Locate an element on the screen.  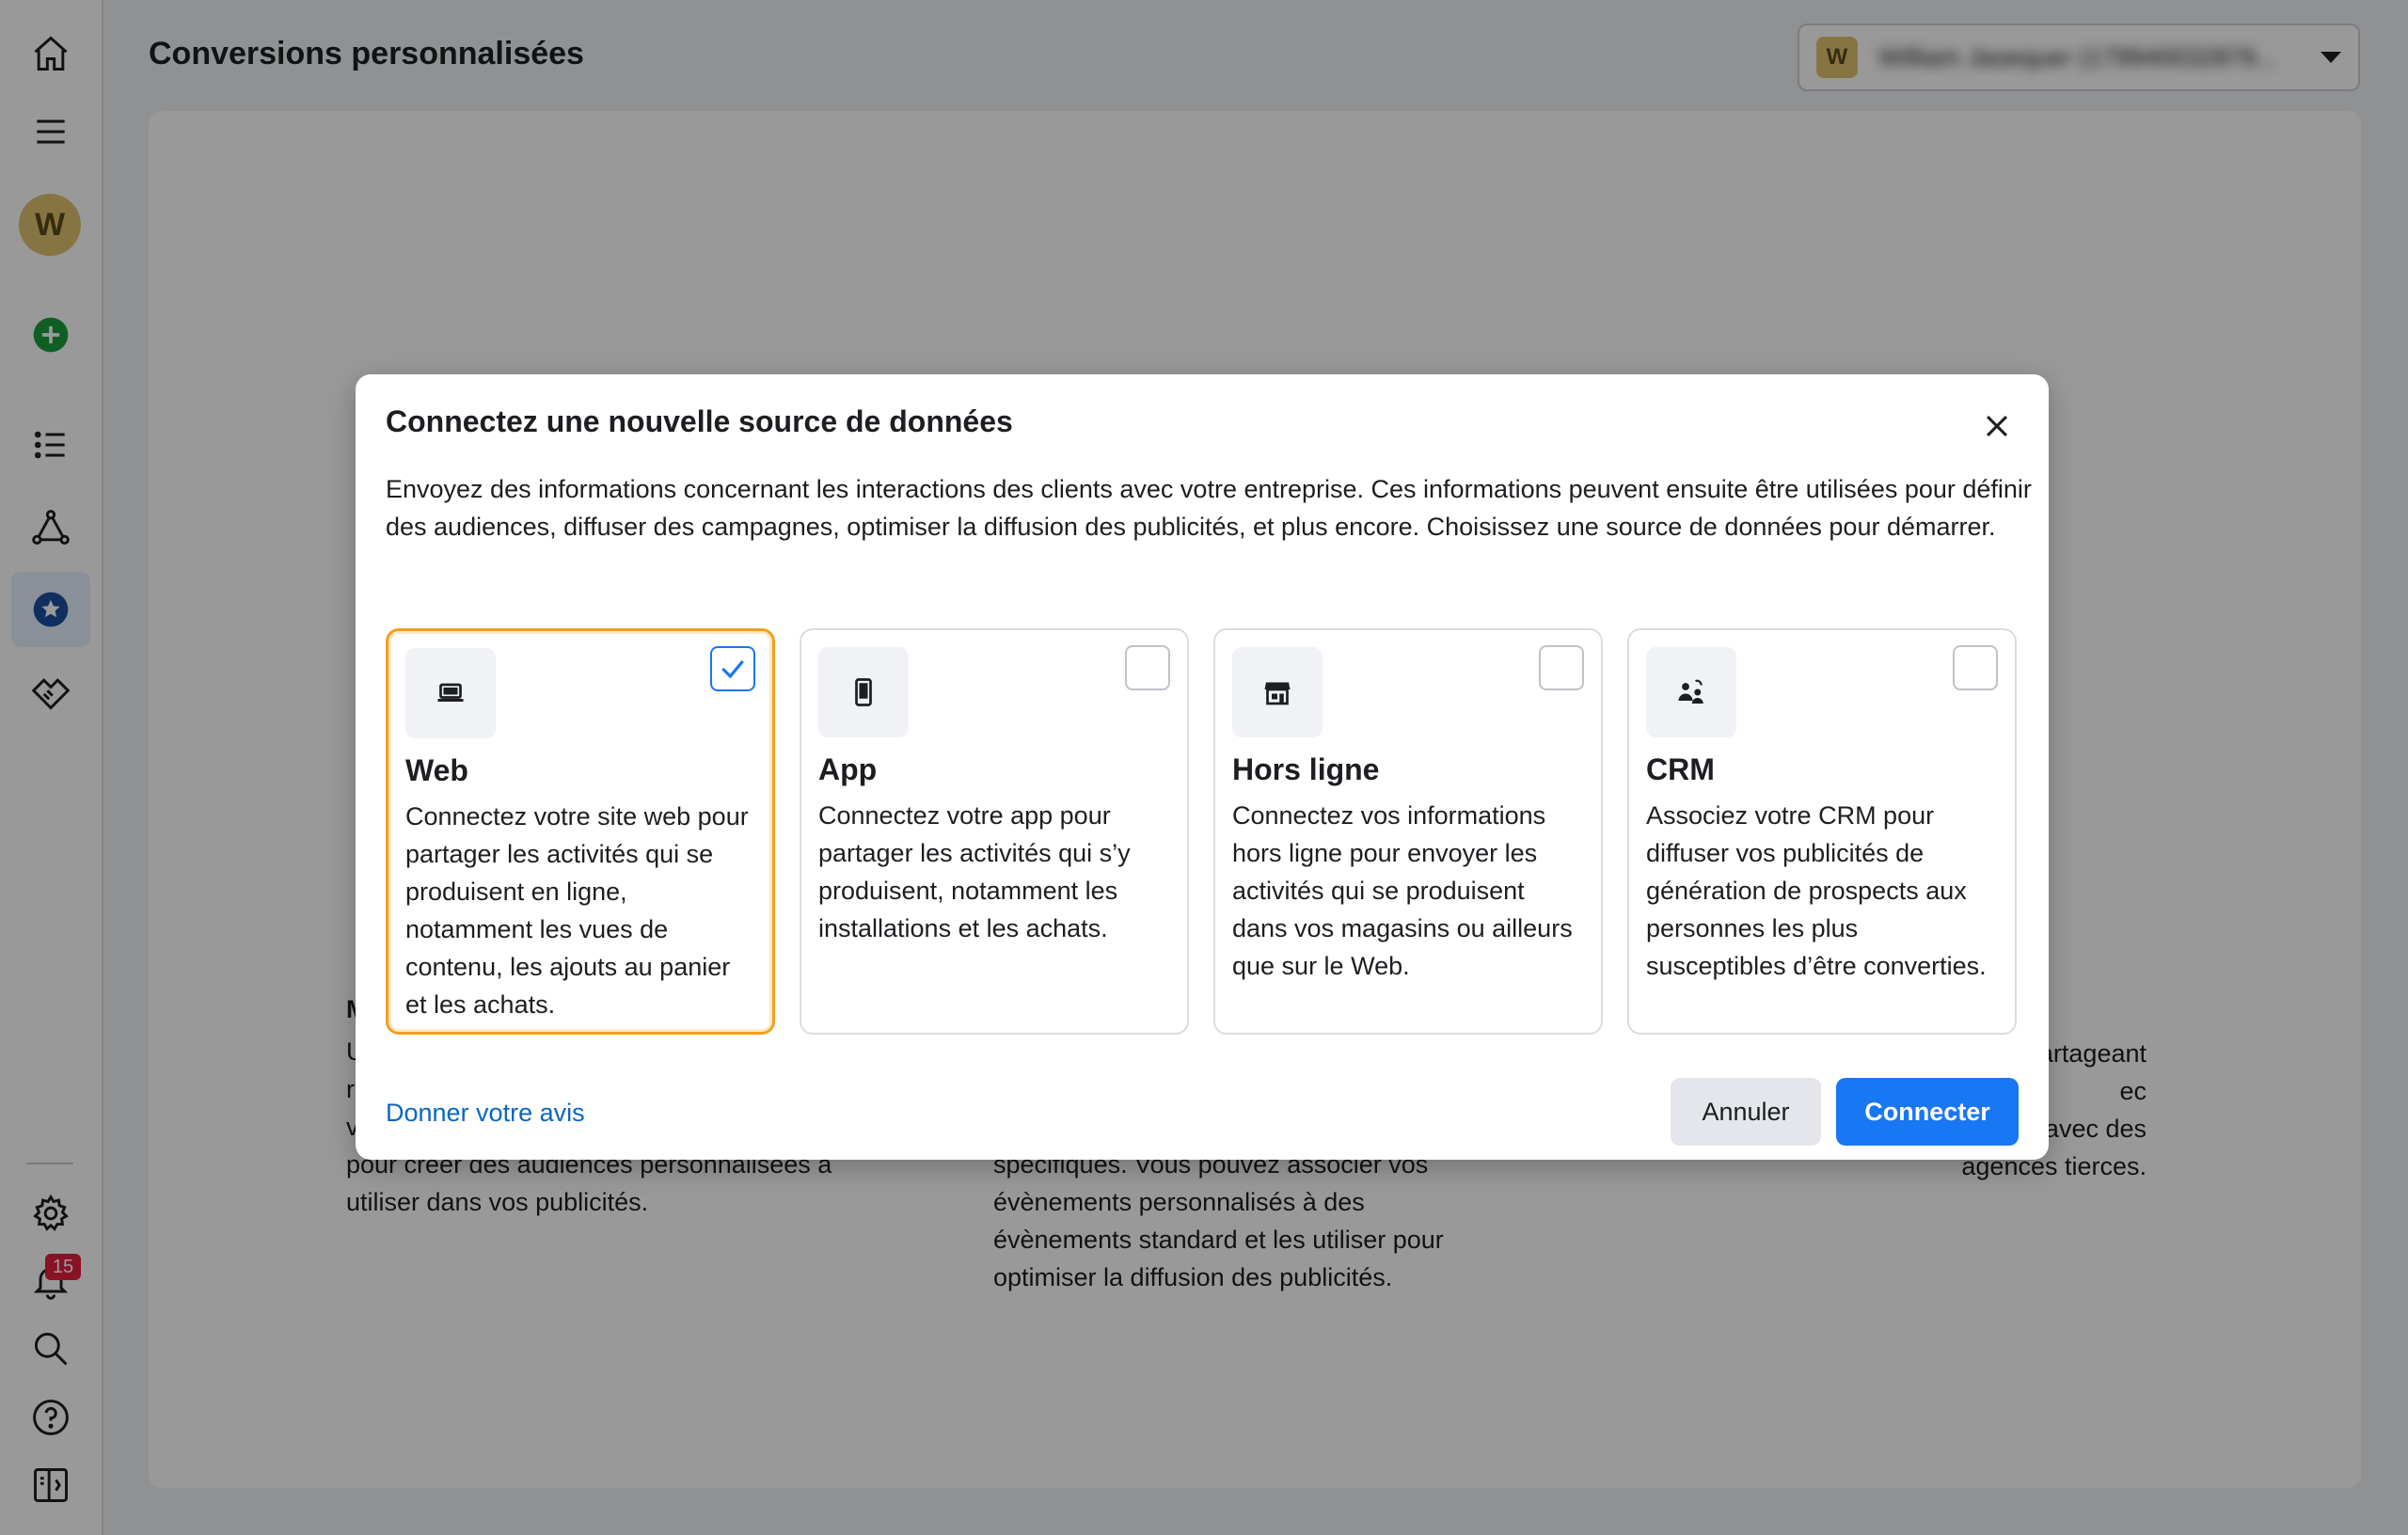
phone-icon is located at coordinates (864, 692).